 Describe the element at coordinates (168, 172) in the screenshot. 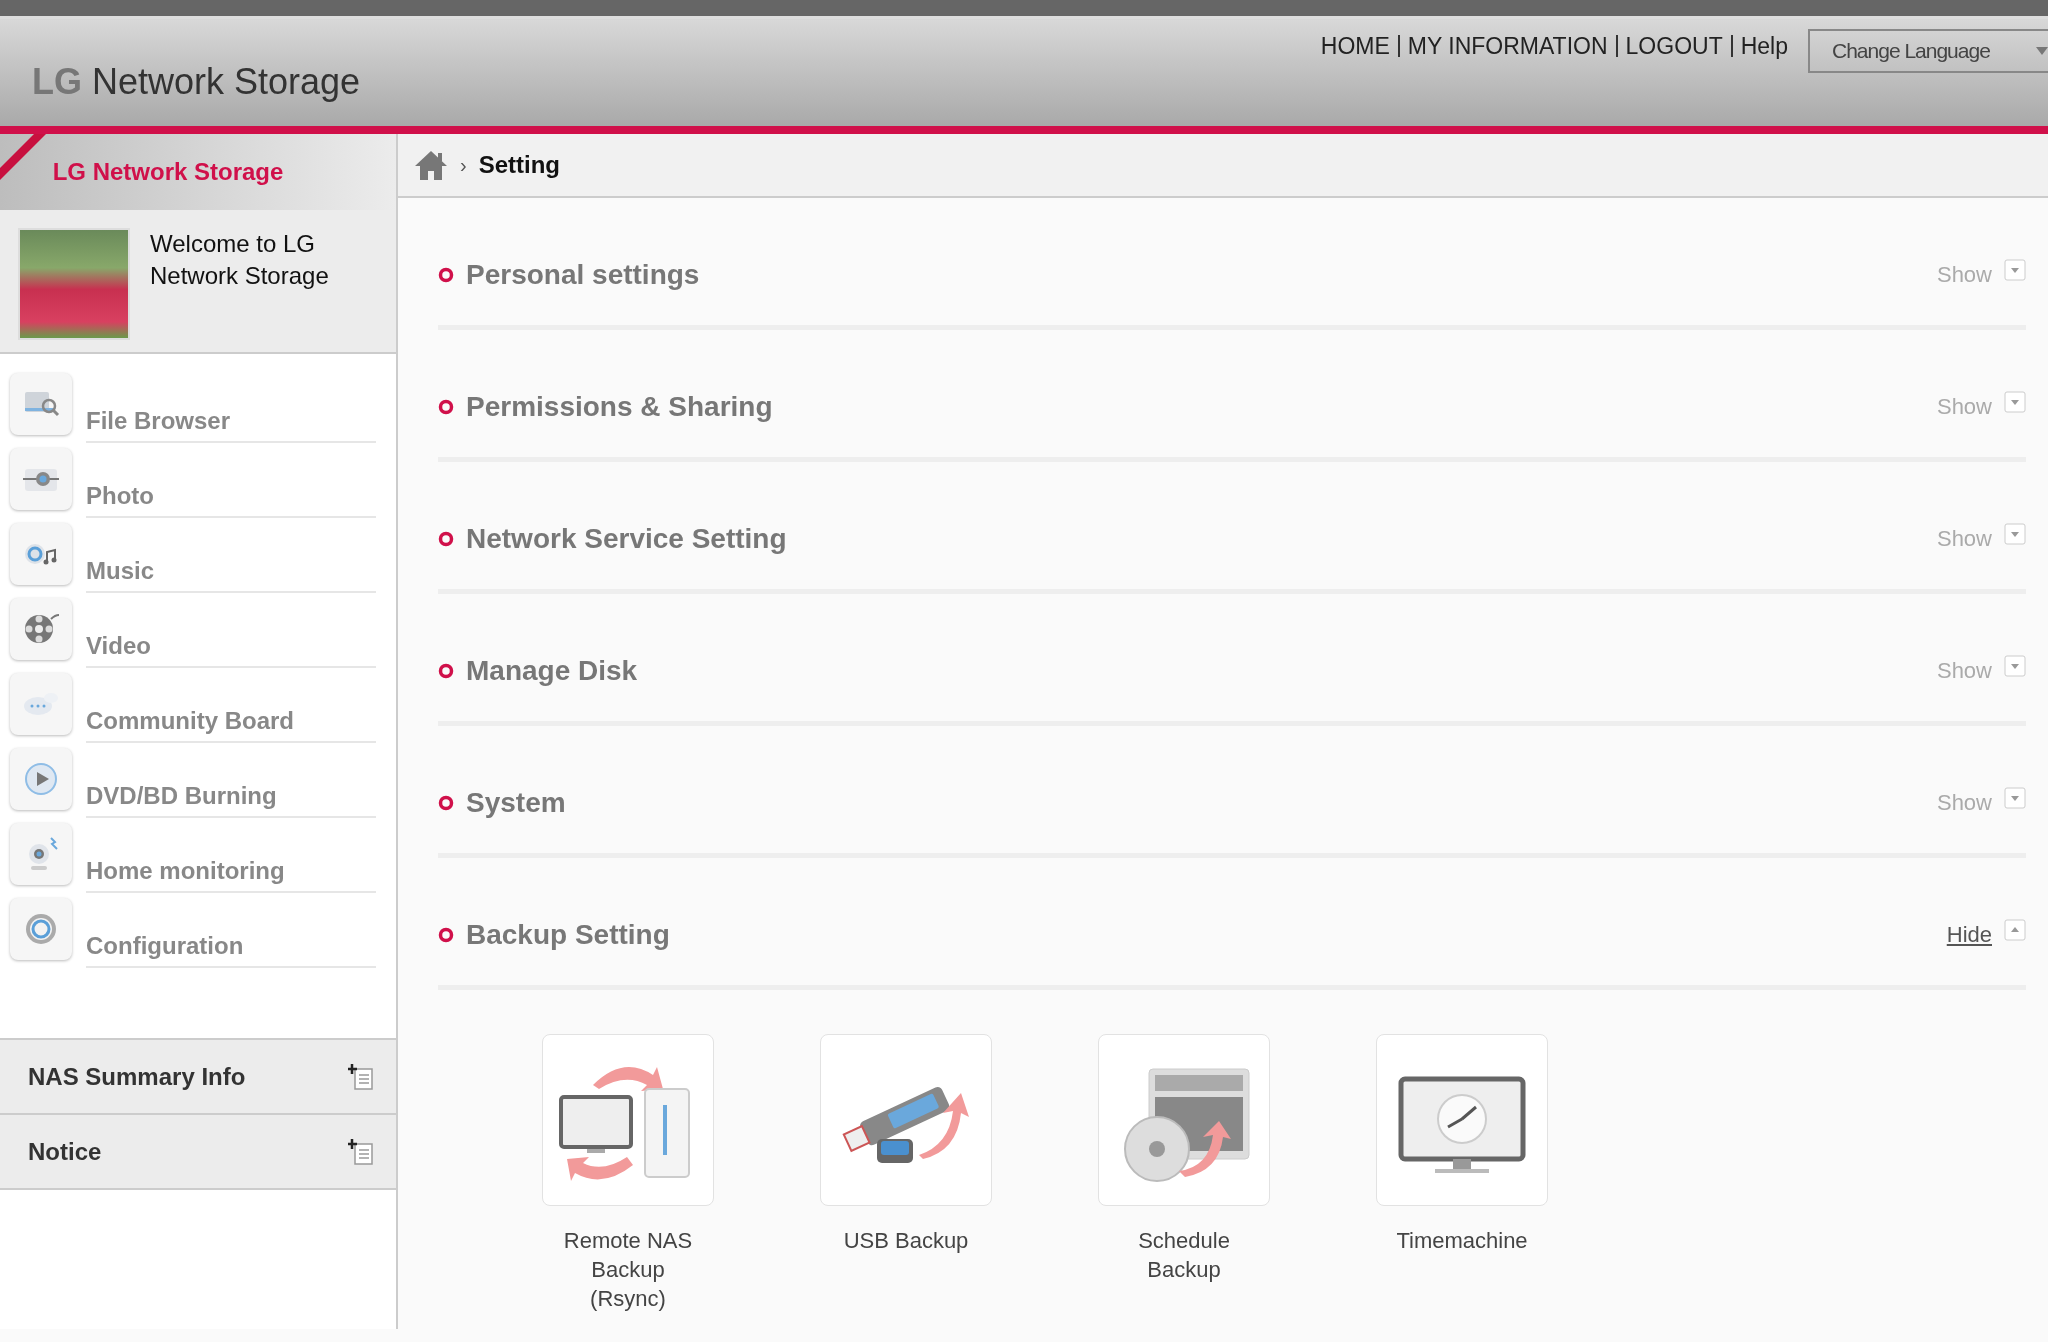

I see `sidebar-title: LG Network Storage` at that location.